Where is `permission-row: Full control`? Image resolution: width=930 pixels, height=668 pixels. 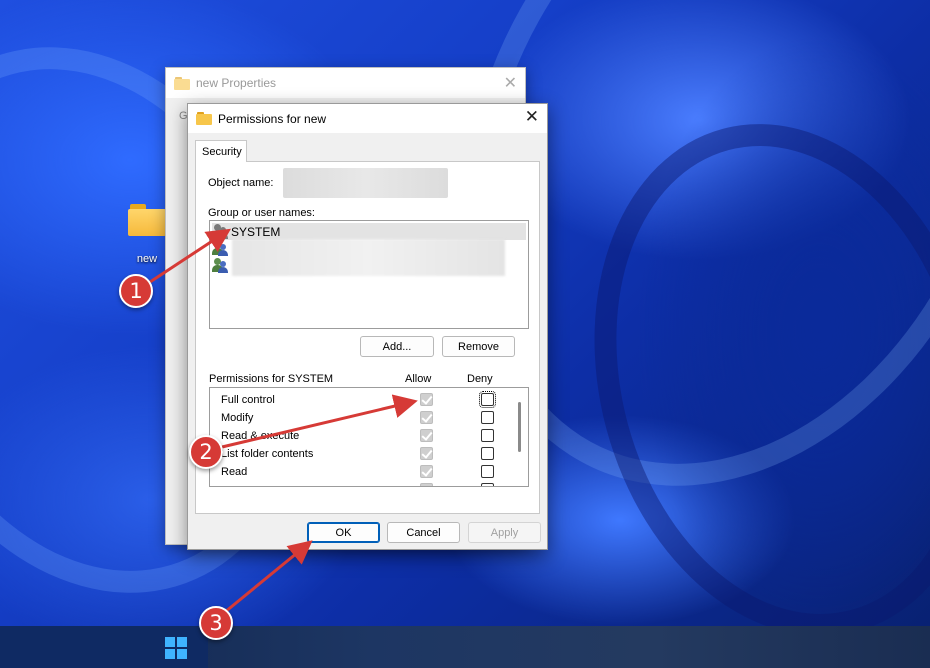
permission-row: Full control is located at coordinates (366, 400).